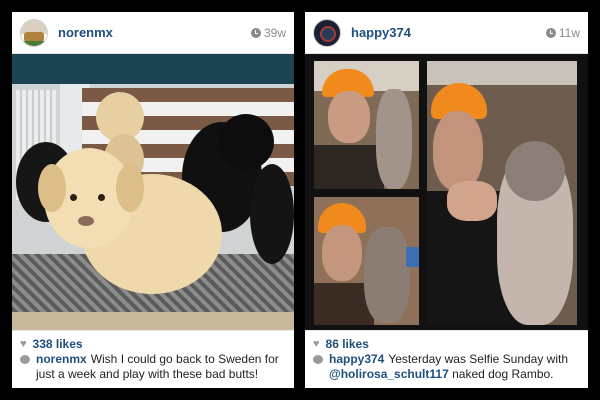 This screenshot has width=600, height=400. What do you see at coordinates (86, 221) in the screenshot?
I see `puppy-nose` at bounding box center [86, 221].